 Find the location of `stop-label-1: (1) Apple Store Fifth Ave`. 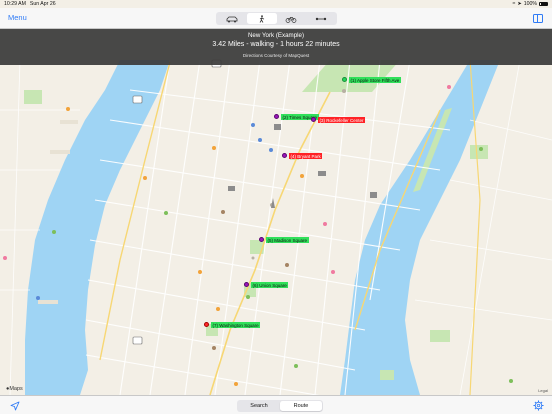

stop-label-1: (1) Apple Store Fifth Ave is located at coordinates (375, 80).